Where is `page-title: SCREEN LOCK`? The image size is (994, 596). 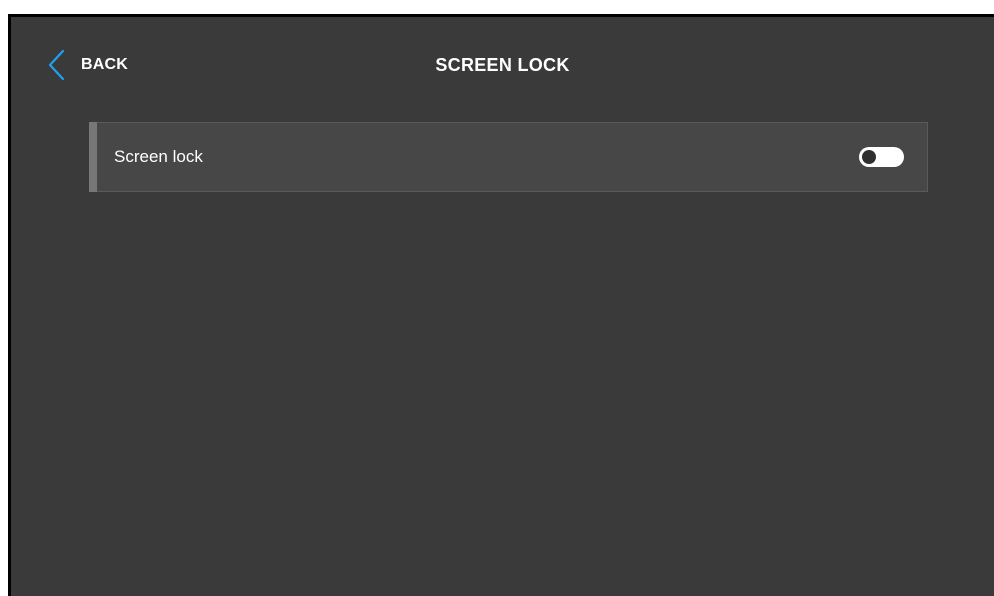 page-title: SCREEN LOCK is located at coordinates (502, 65).